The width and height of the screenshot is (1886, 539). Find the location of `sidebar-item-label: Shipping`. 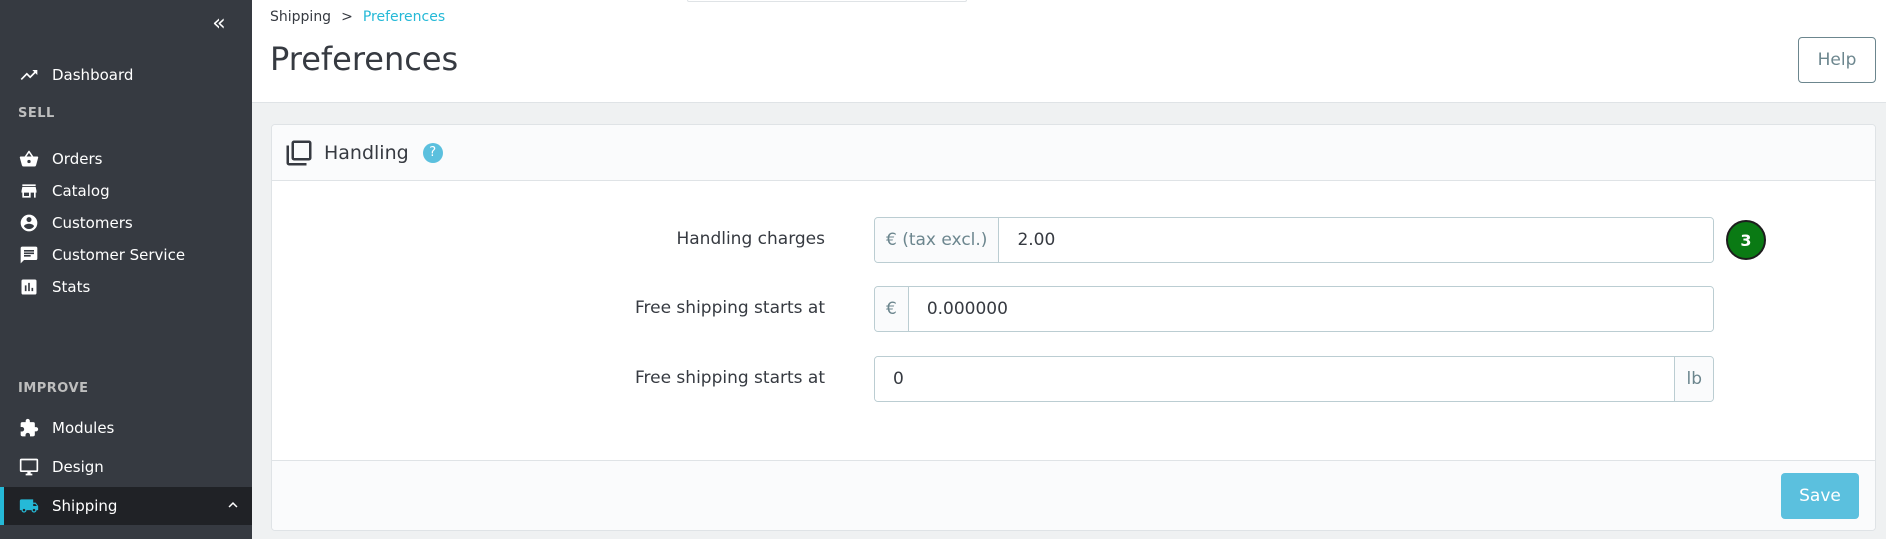

sidebar-item-label: Shipping is located at coordinates (85, 506).